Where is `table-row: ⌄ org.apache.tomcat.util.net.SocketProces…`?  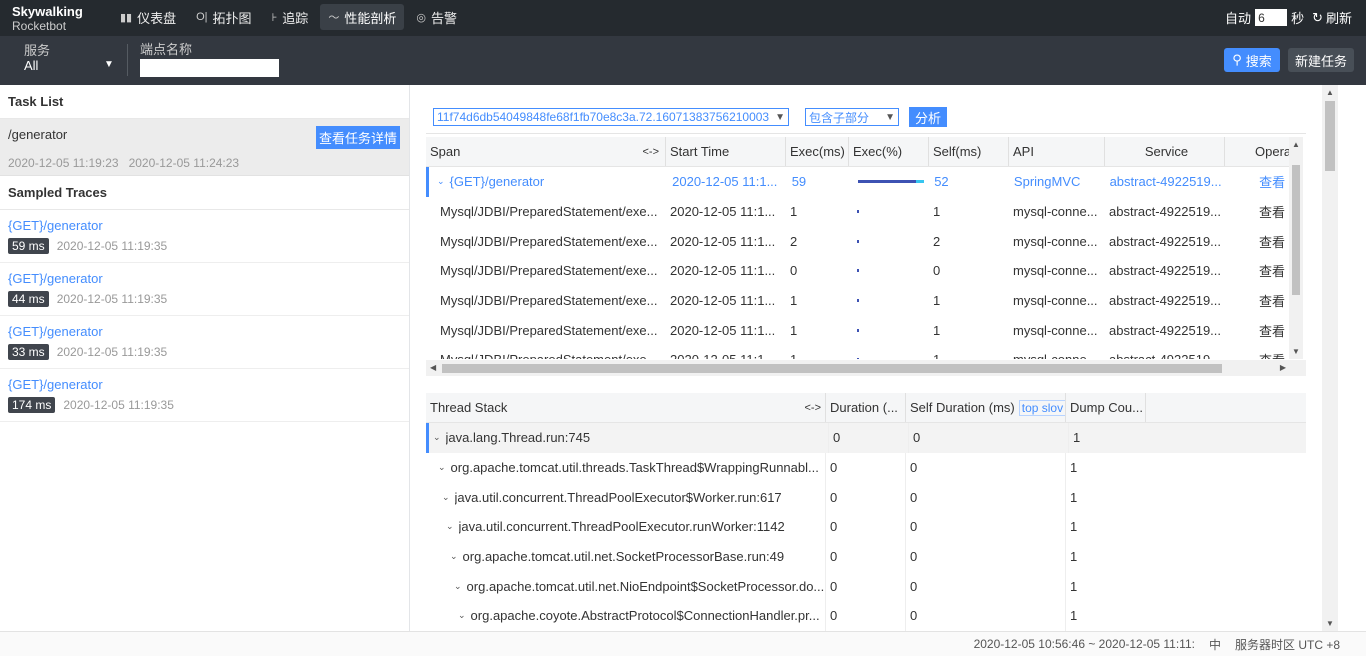 table-row: ⌄ org.apache.tomcat.util.net.SocketProces… is located at coordinates (866, 556).